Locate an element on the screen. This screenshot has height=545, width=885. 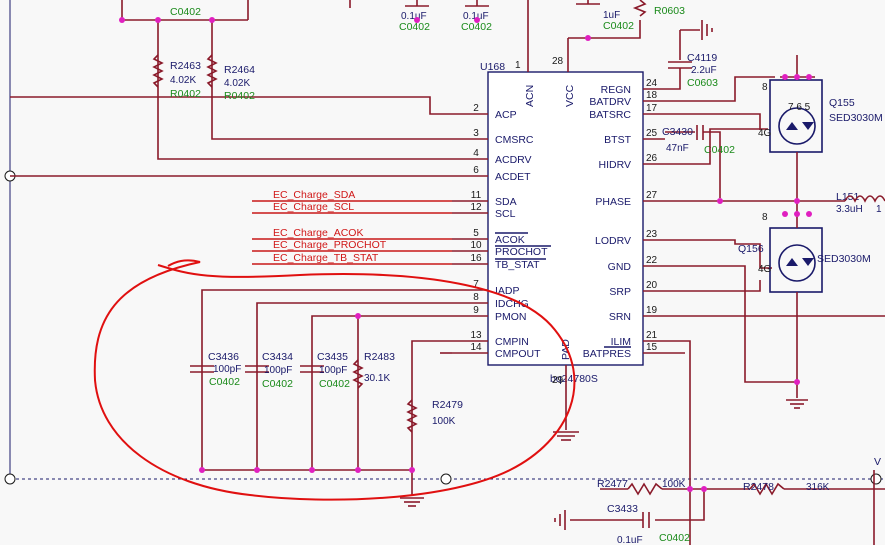
ic-pin-number: 10 is located at coordinates (476, 245).